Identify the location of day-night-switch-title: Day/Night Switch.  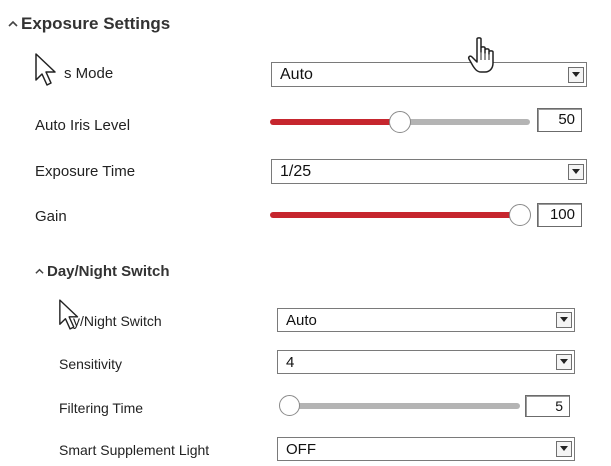
(108, 271).